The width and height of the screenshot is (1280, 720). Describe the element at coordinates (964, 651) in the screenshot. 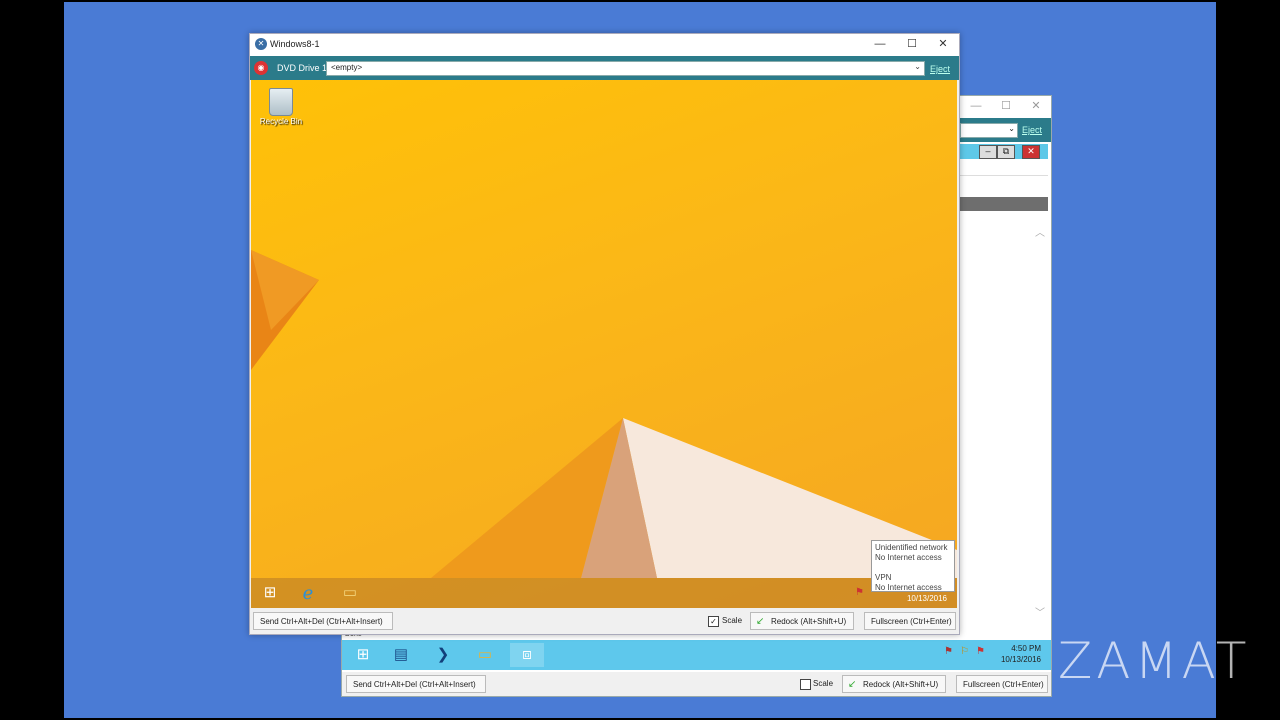

I see `flag-icon: ⚐` at that location.